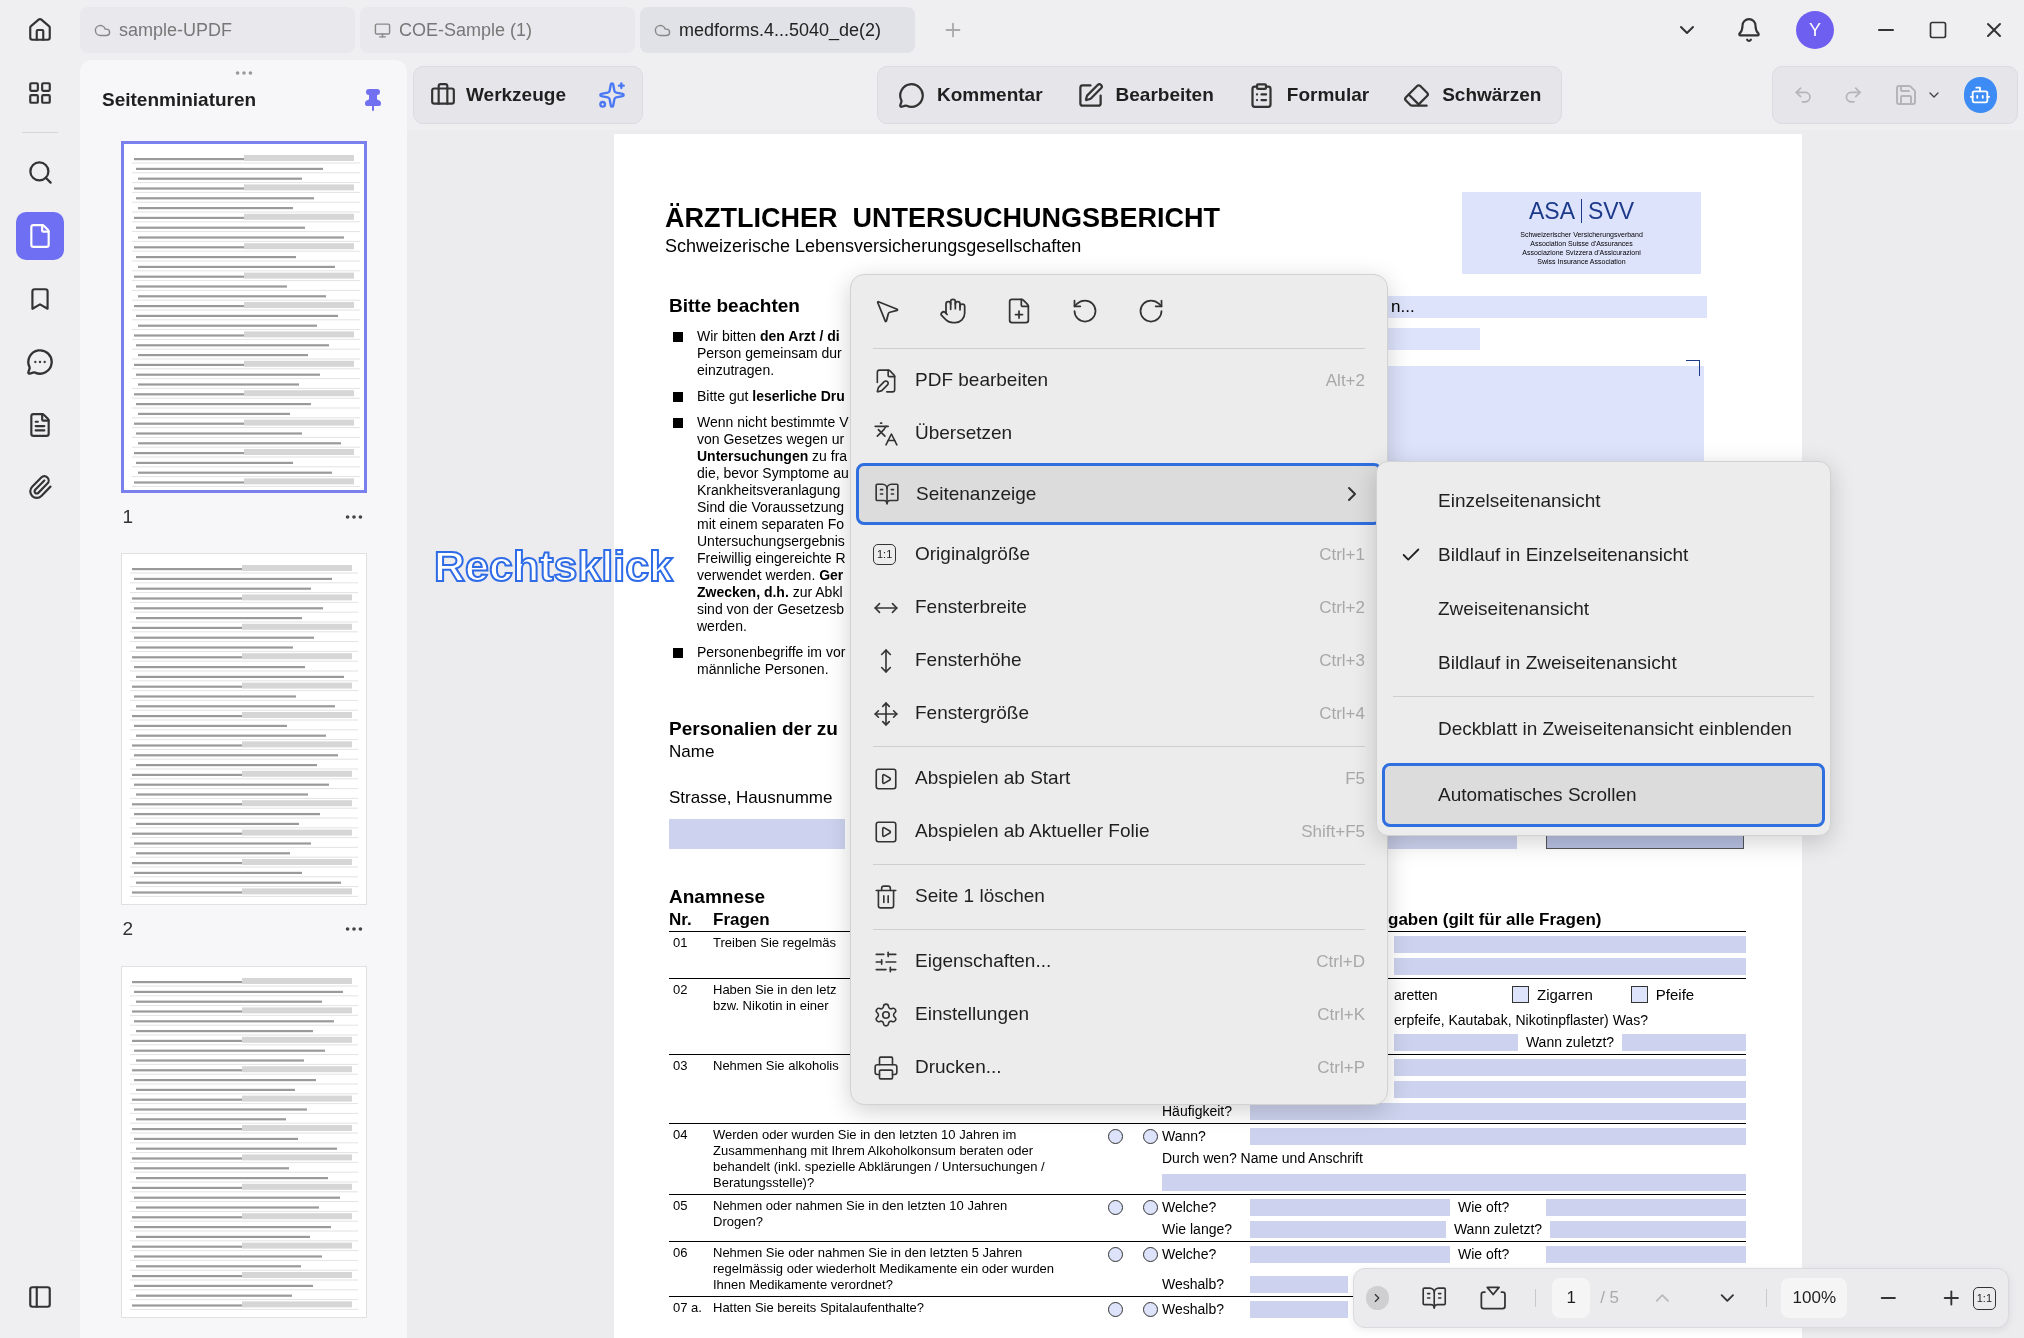  I want to click on row-number: 07 a., so click(687, 1308).